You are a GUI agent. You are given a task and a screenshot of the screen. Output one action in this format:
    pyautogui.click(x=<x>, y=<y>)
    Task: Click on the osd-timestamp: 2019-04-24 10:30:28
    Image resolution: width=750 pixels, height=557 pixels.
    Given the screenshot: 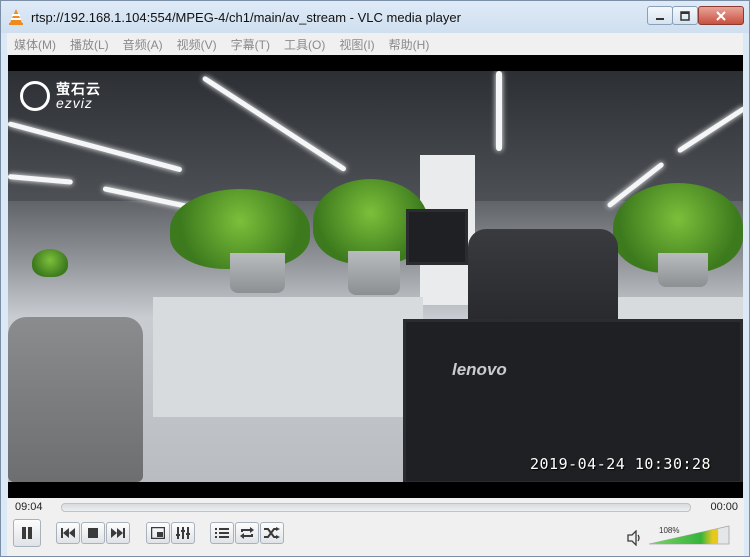 What is the action you would take?
    pyautogui.click(x=621, y=464)
    